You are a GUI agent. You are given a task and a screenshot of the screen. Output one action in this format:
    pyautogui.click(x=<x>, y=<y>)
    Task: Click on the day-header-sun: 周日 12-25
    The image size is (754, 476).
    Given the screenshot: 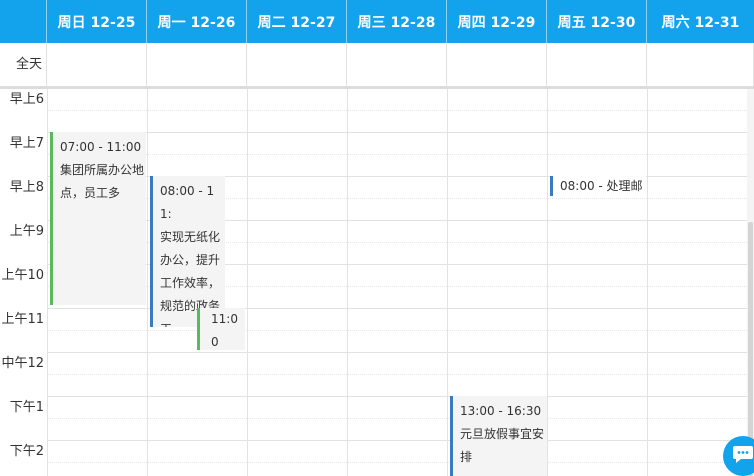 What is the action you would take?
    pyautogui.click(x=97, y=21)
    